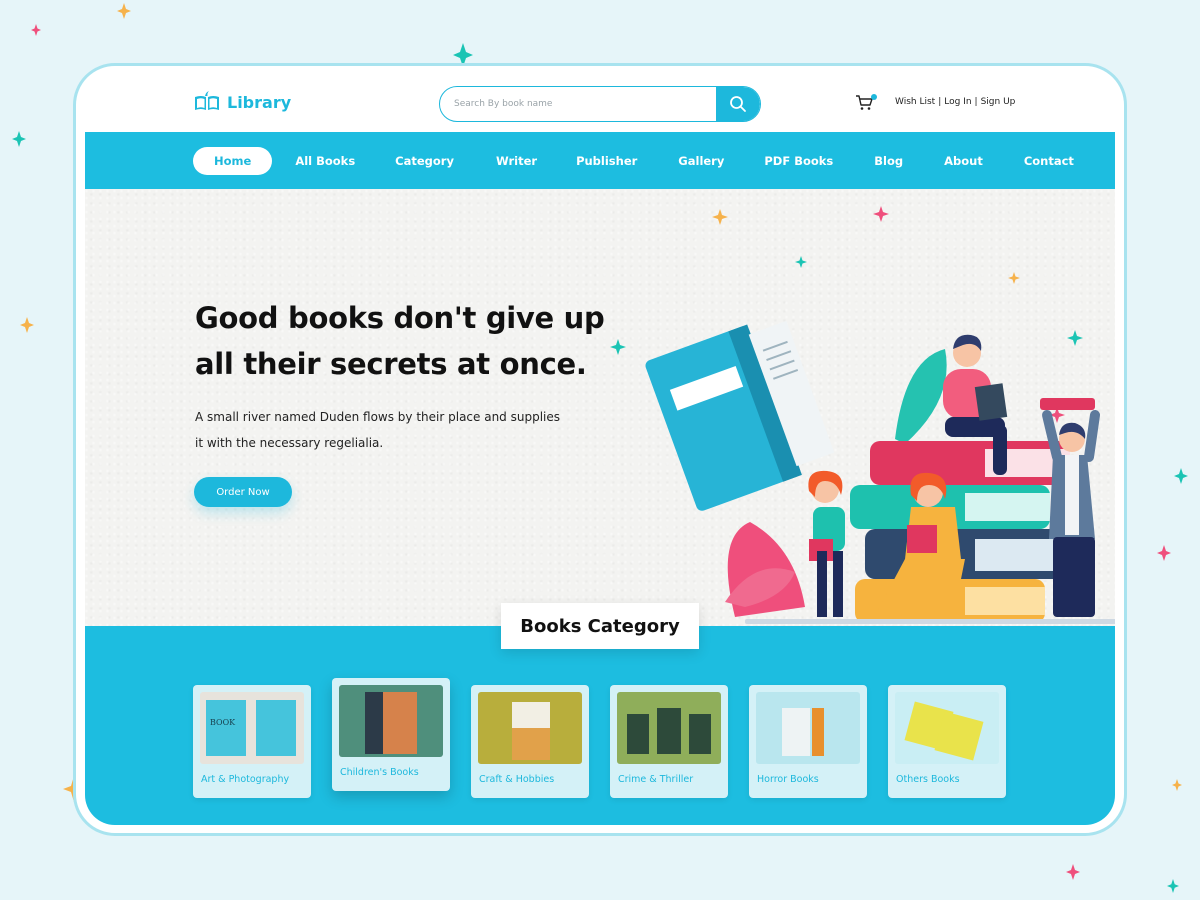 The height and width of the screenshot is (900, 1200). I want to click on nav-home: Home, so click(233, 161).